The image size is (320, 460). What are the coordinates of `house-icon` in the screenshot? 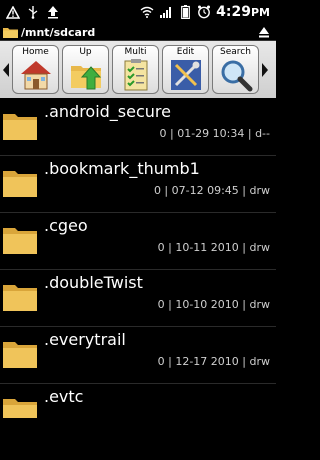 It's located at (35, 75).